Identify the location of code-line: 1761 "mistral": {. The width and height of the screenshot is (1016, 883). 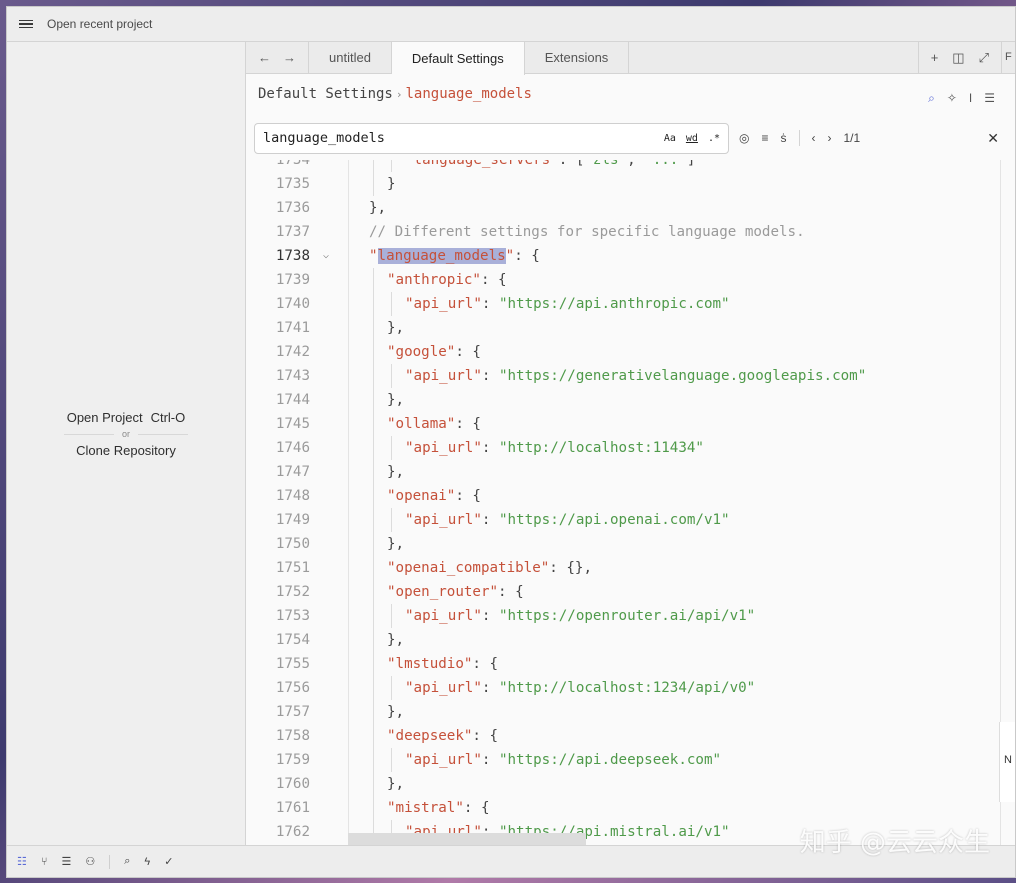
(630, 808).